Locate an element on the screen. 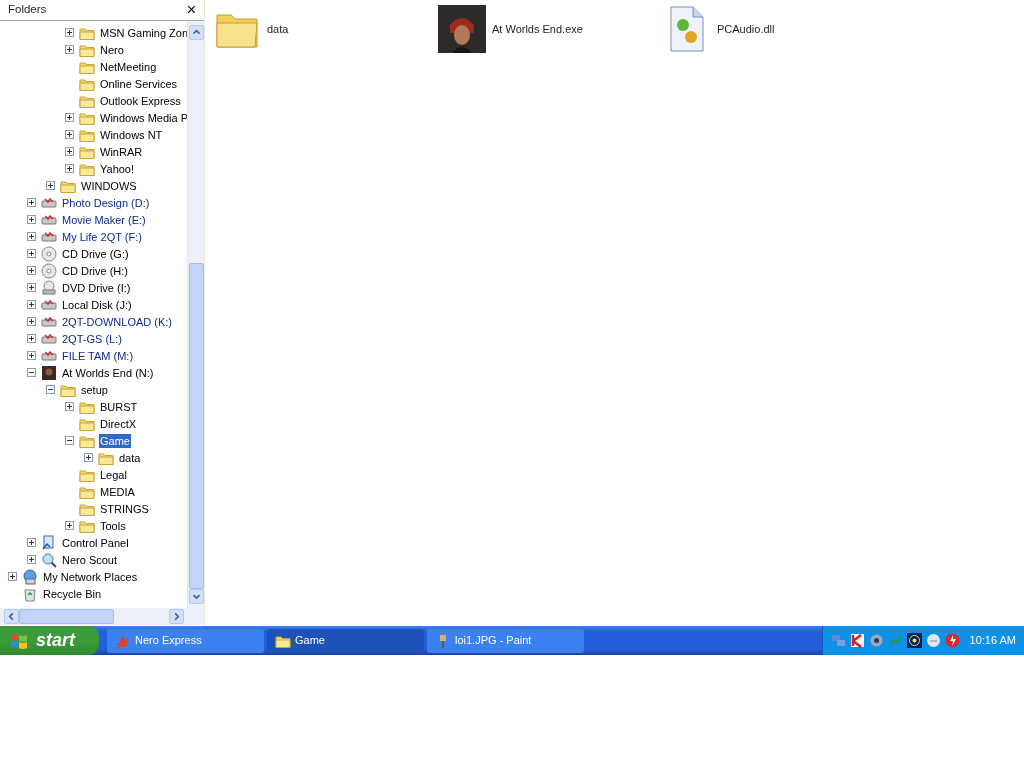  network-icon is located at coordinates (30, 576).